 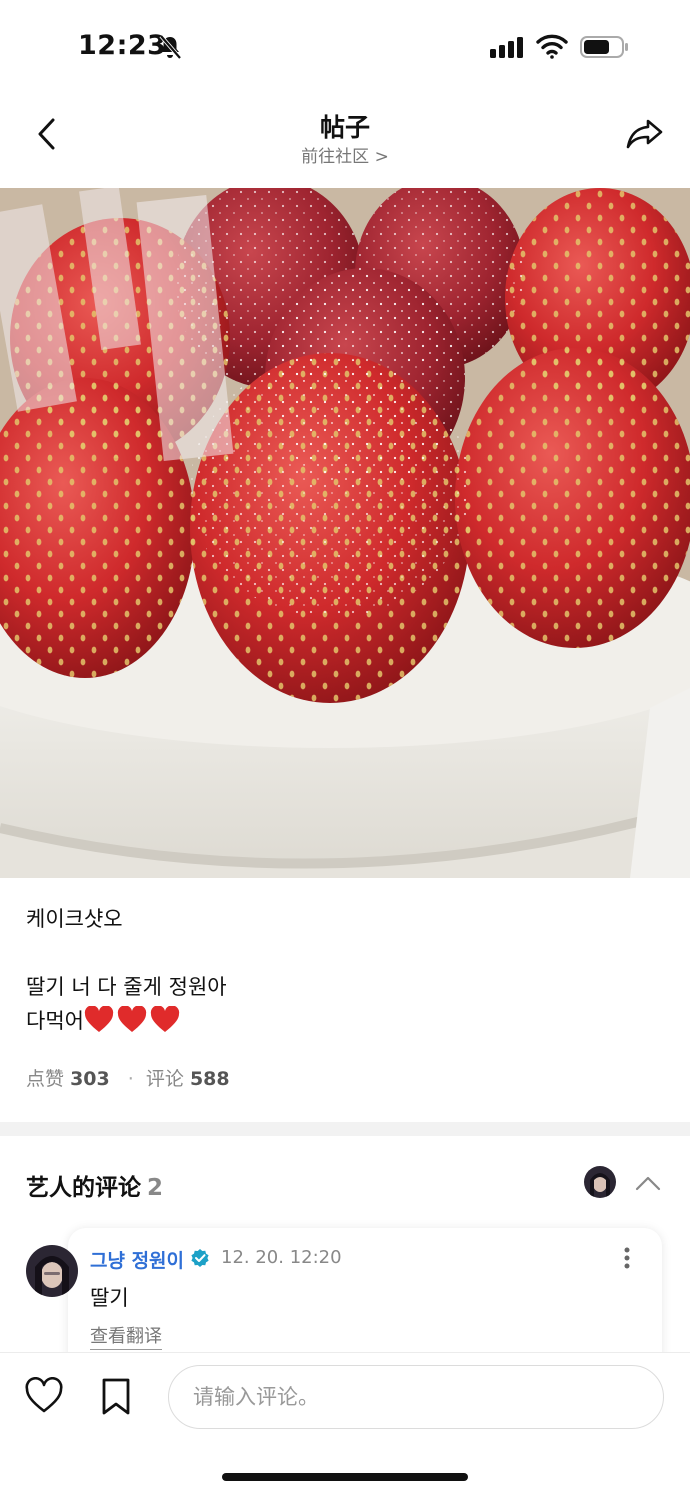 I want to click on share-button, so click(x=645, y=134).